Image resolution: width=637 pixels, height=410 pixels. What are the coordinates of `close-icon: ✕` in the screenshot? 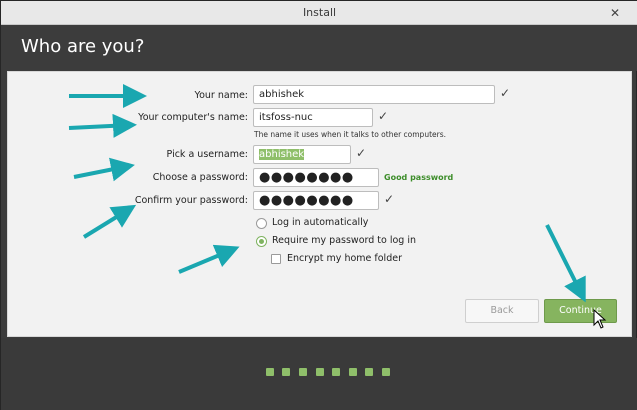 It's located at (615, 13).